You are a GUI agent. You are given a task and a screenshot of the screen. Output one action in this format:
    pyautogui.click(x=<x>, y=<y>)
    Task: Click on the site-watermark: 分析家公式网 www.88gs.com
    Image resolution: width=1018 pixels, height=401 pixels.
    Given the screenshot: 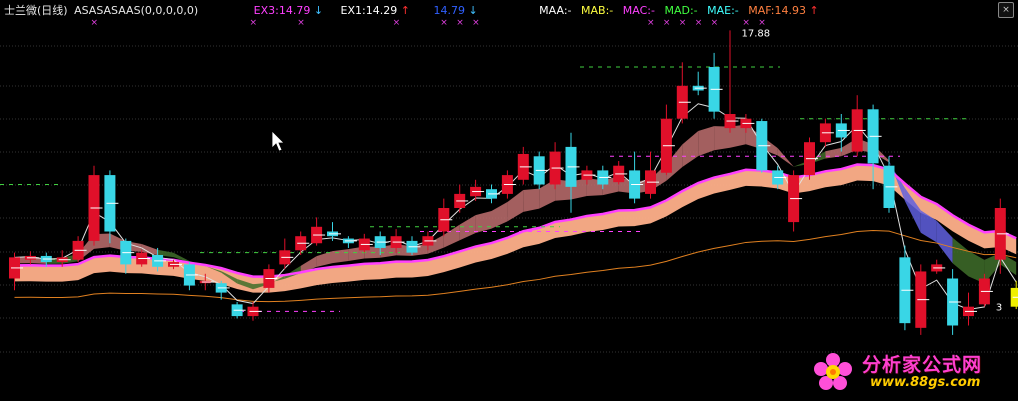 What is the action you would take?
    pyautogui.click(x=912, y=372)
    